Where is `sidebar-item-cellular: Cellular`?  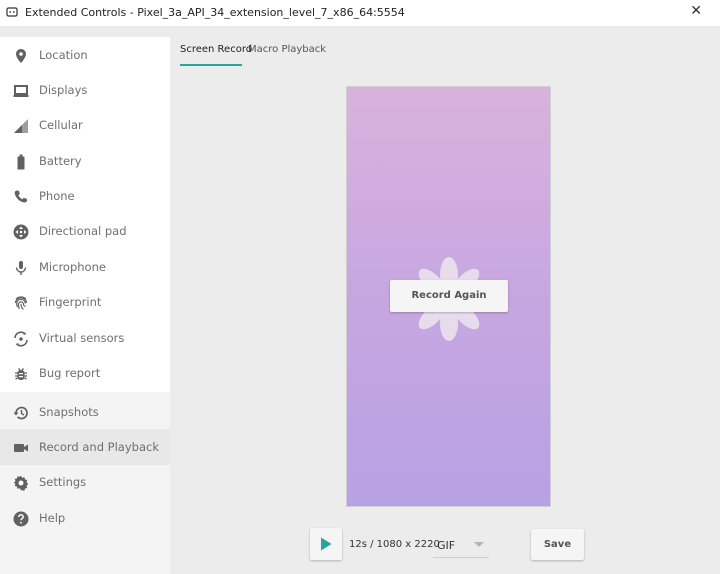 sidebar-item-cellular: Cellular is located at coordinates (85, 125).